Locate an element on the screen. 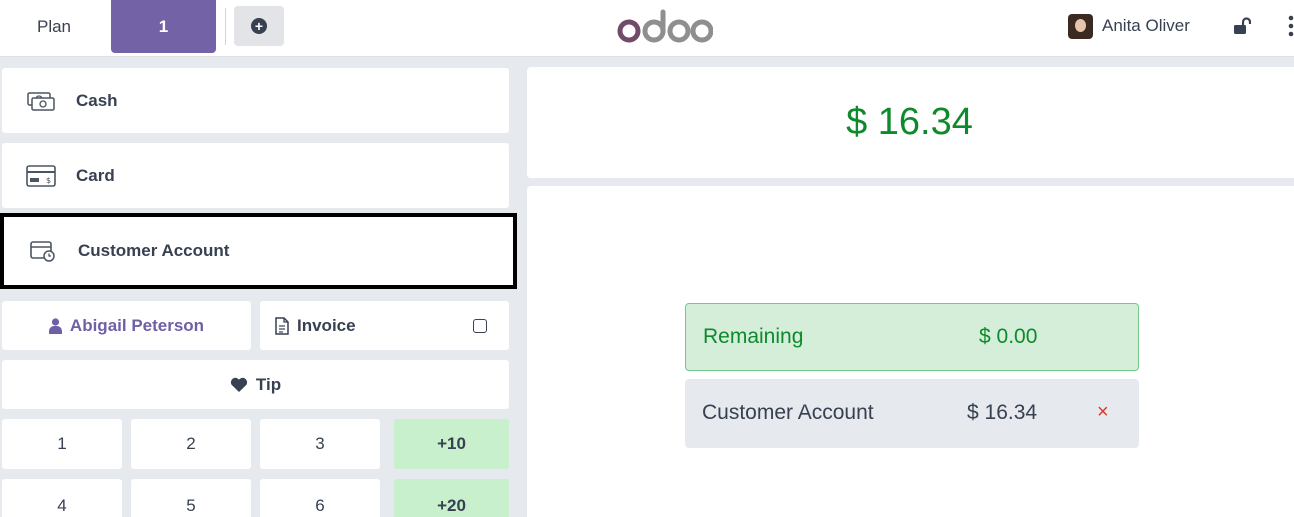 The image size is (1294, 517). payment-line-label: Customer Account is located at coordinates (788, 412).